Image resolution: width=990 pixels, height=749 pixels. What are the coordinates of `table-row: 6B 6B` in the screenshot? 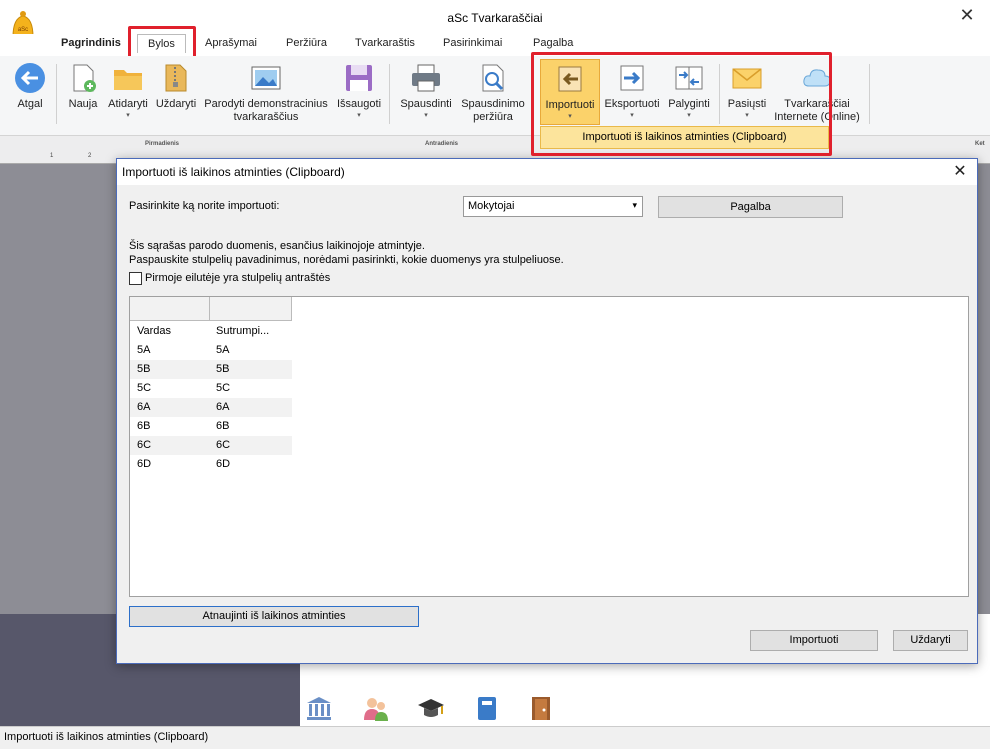 It's located at (211, 426).